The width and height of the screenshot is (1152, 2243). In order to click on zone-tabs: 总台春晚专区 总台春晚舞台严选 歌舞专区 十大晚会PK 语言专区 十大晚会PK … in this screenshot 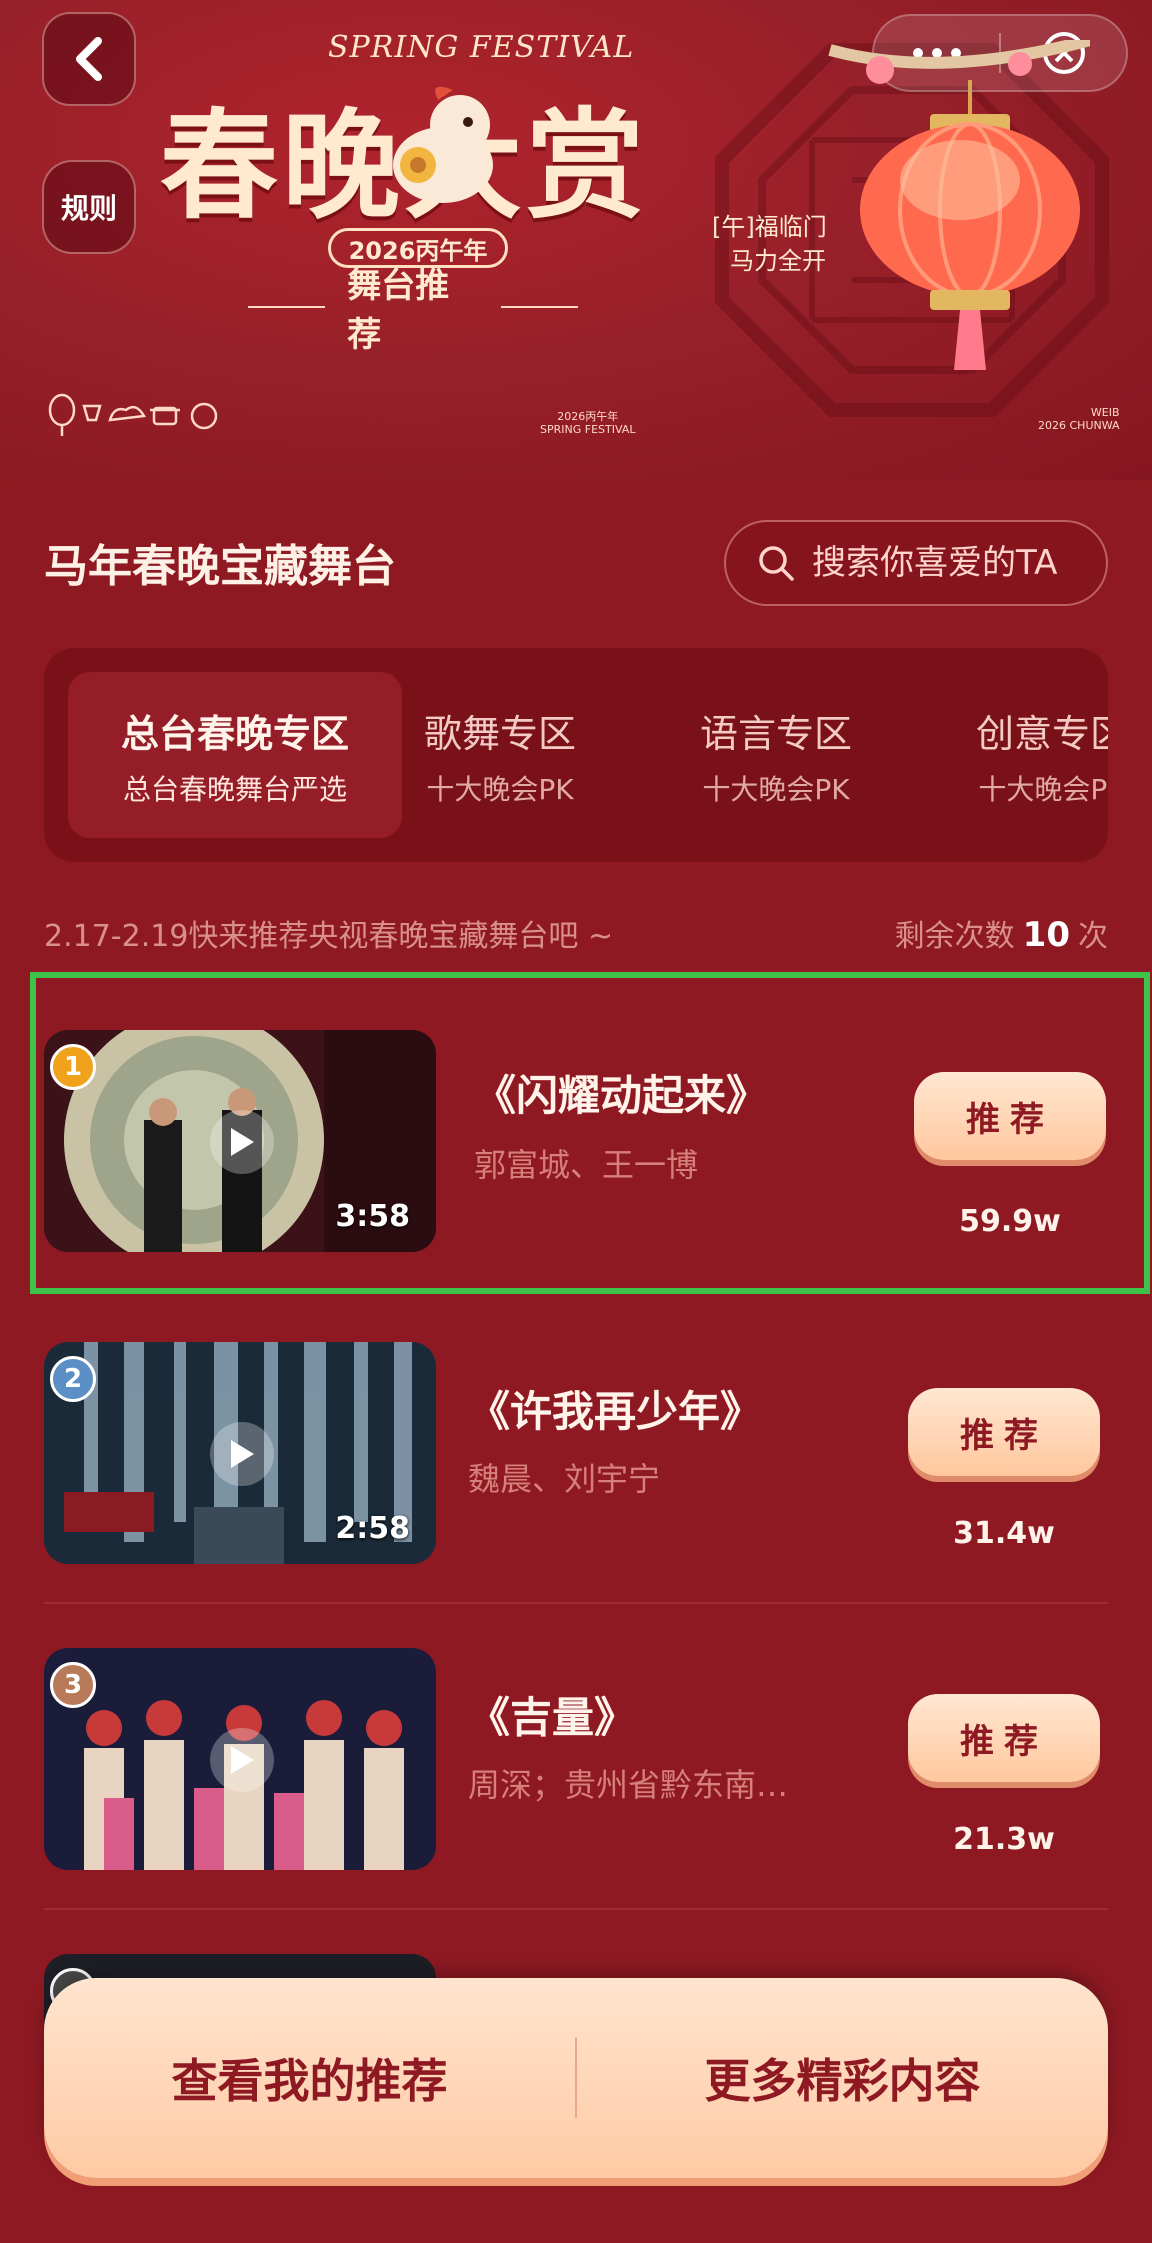, I will do `click(576, 755)`.